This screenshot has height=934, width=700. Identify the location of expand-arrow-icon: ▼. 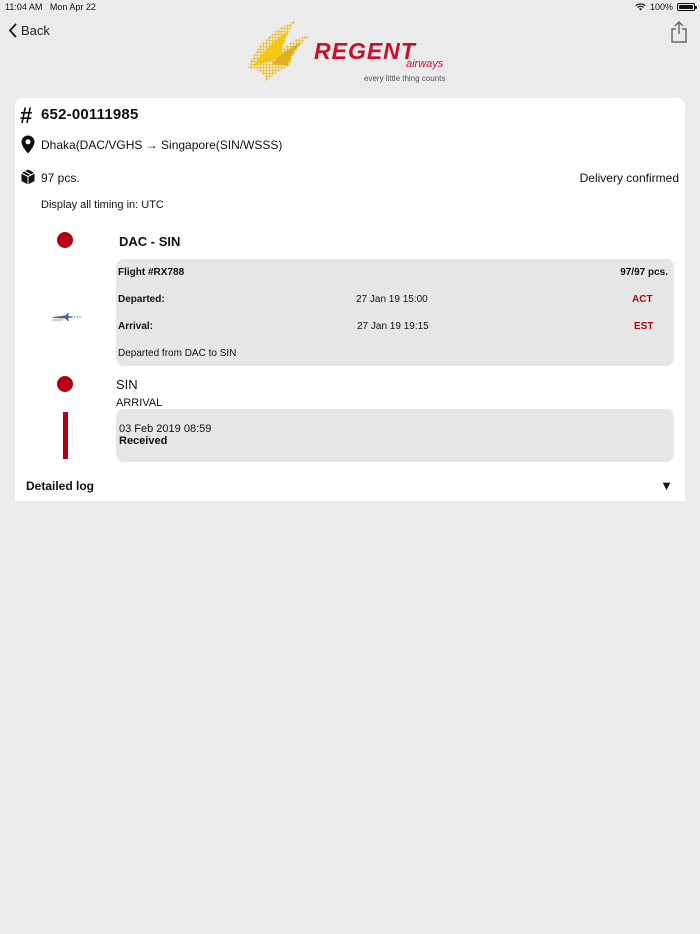
(666, 485).